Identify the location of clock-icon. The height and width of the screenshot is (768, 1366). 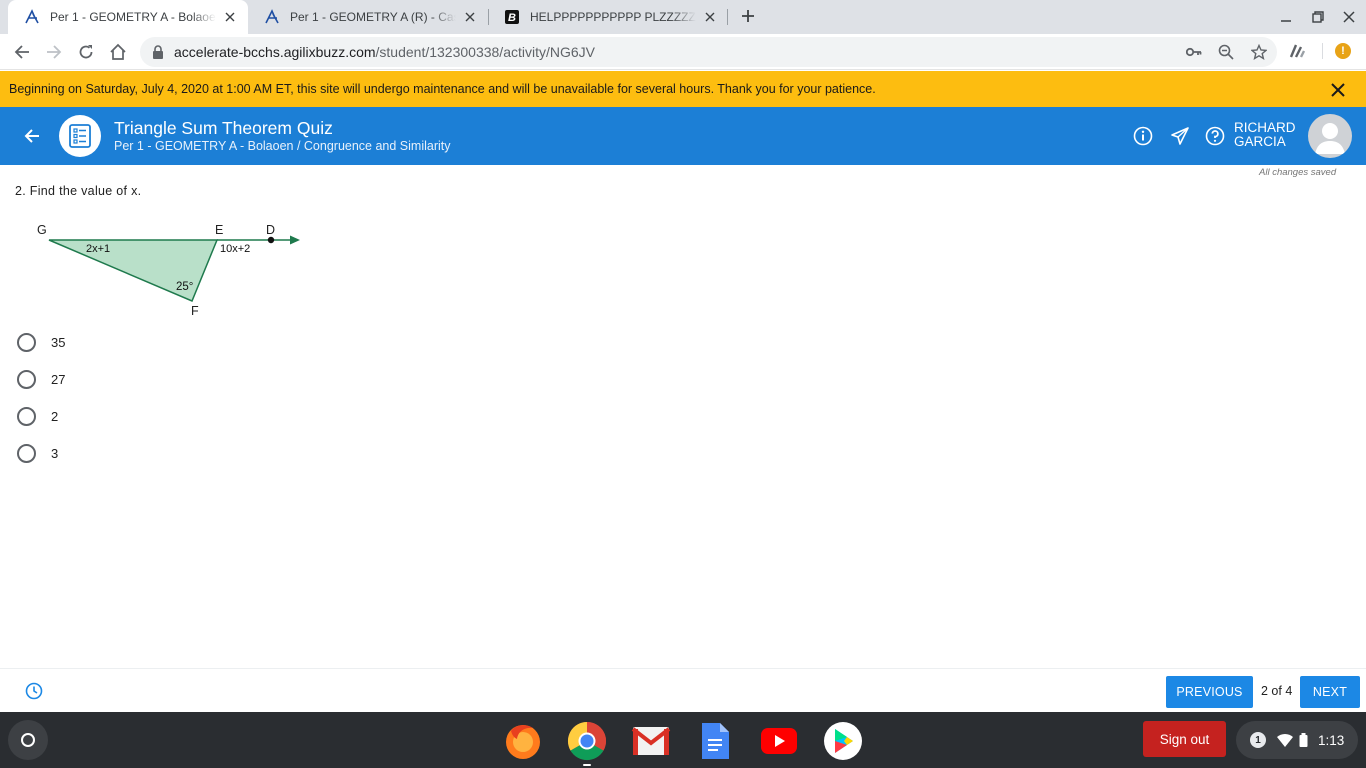
(34, 691).